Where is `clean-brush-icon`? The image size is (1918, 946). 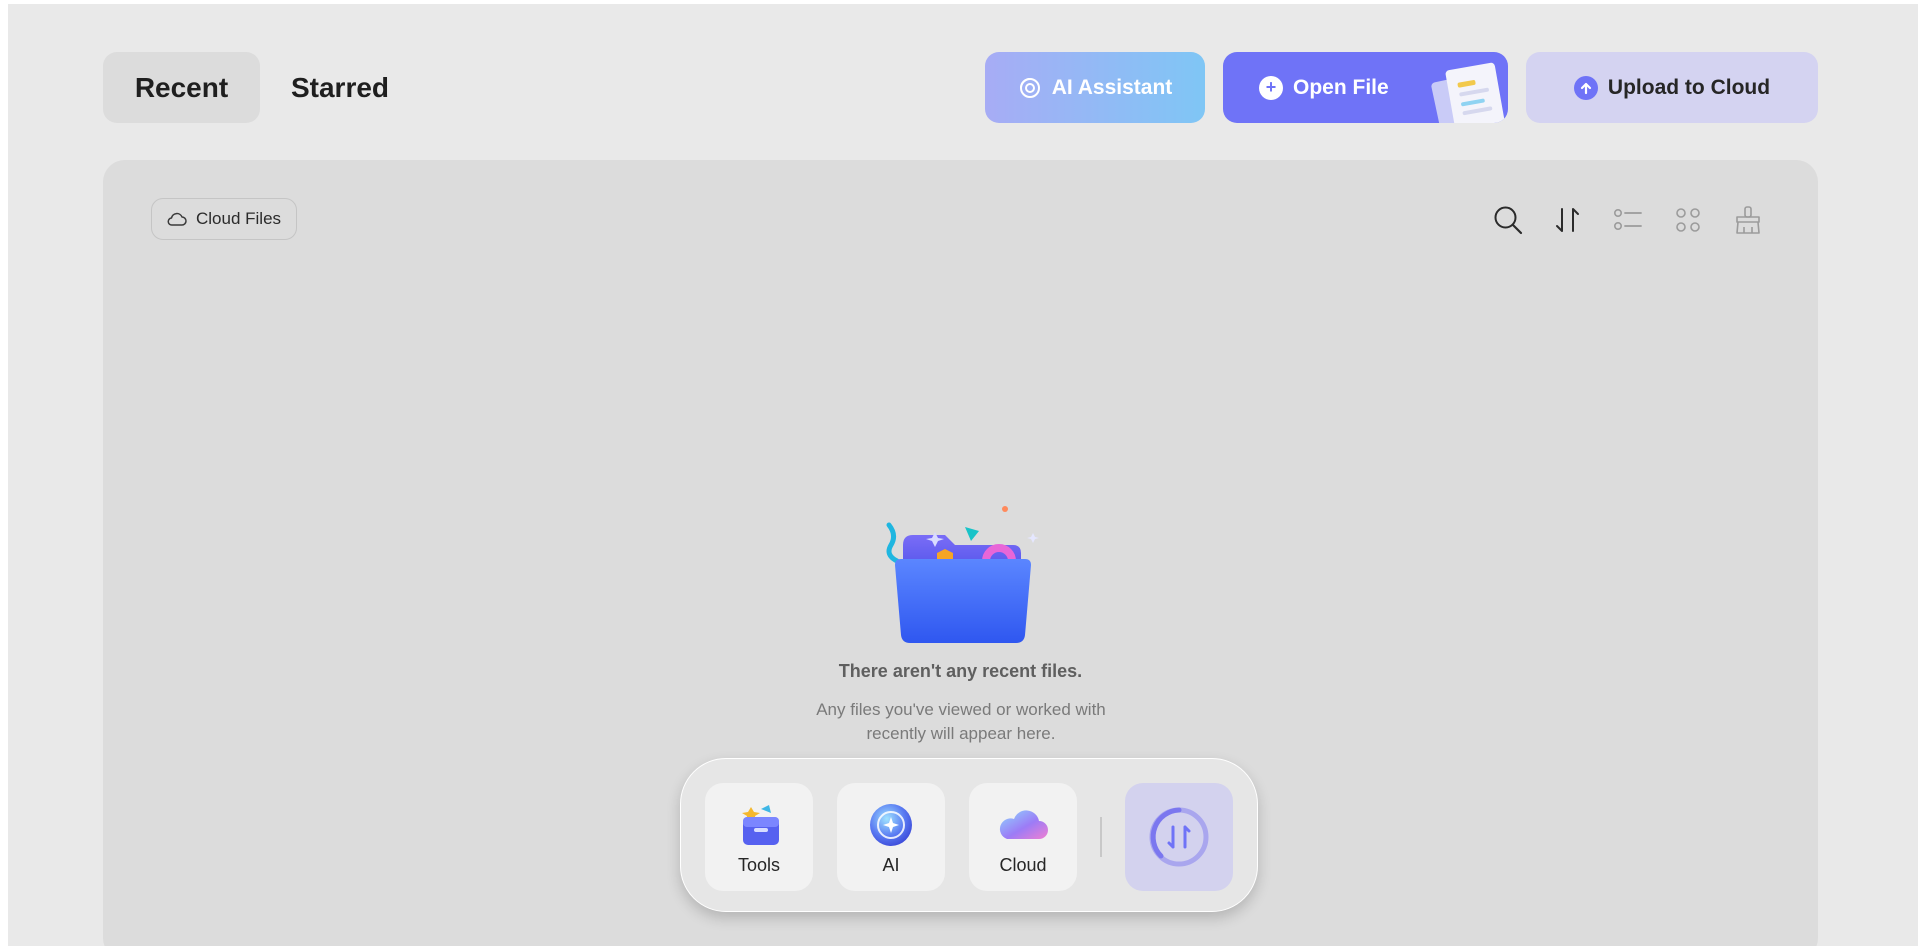
clean-brush-icon is located at coordinates (1748, 220).